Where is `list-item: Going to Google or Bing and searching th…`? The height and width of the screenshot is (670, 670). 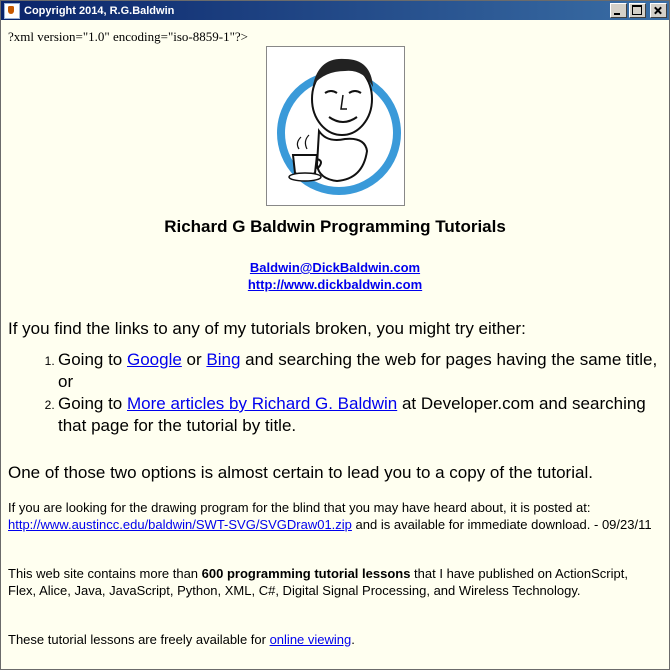
list-item: Going to Google or Bing and searching th… is located at coordinates (358, 371).